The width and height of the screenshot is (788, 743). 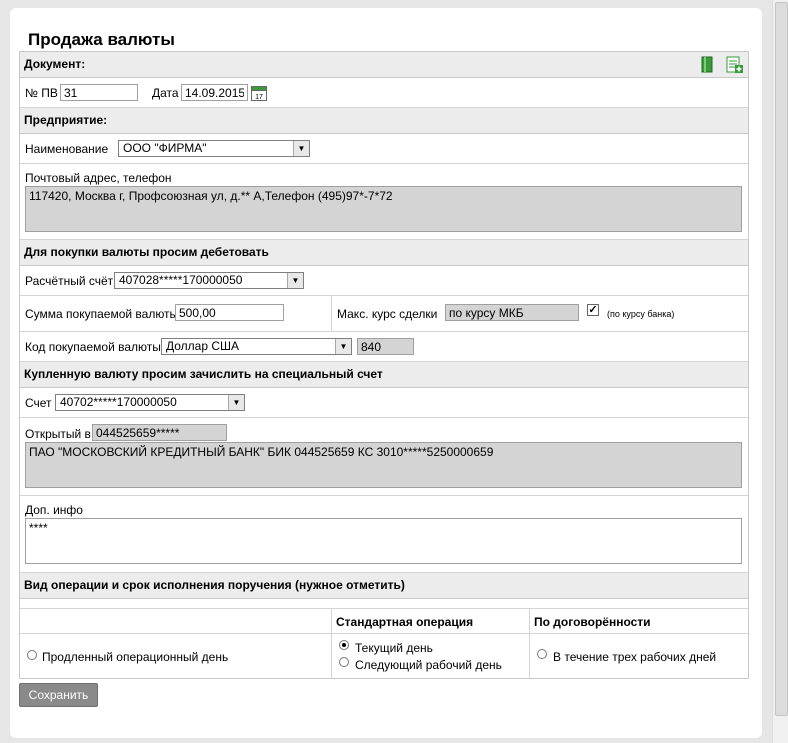 What do you see at coordinates (384, 403) in the screenshot?
I see `row-credit-account: Счет 40702*****170000050 ▼` at bounding box center [384, 403].